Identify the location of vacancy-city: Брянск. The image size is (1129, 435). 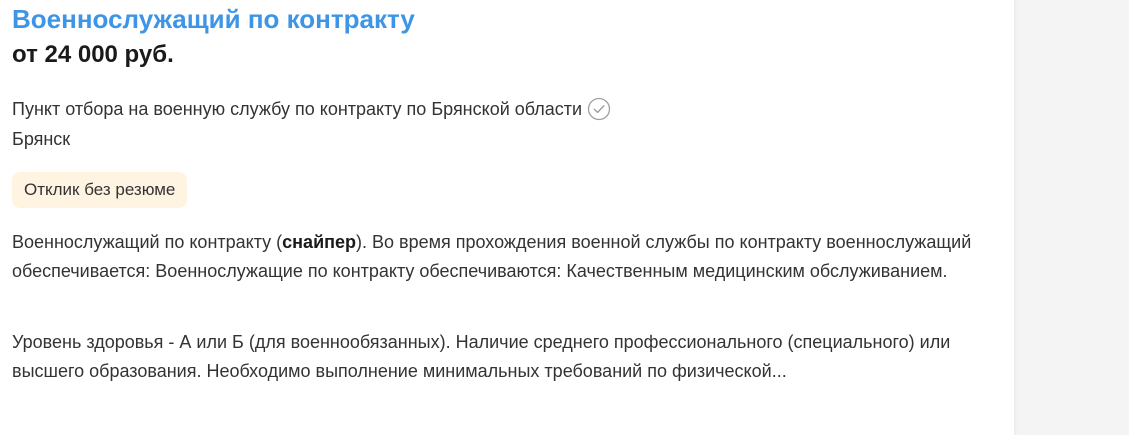
(41, 139).